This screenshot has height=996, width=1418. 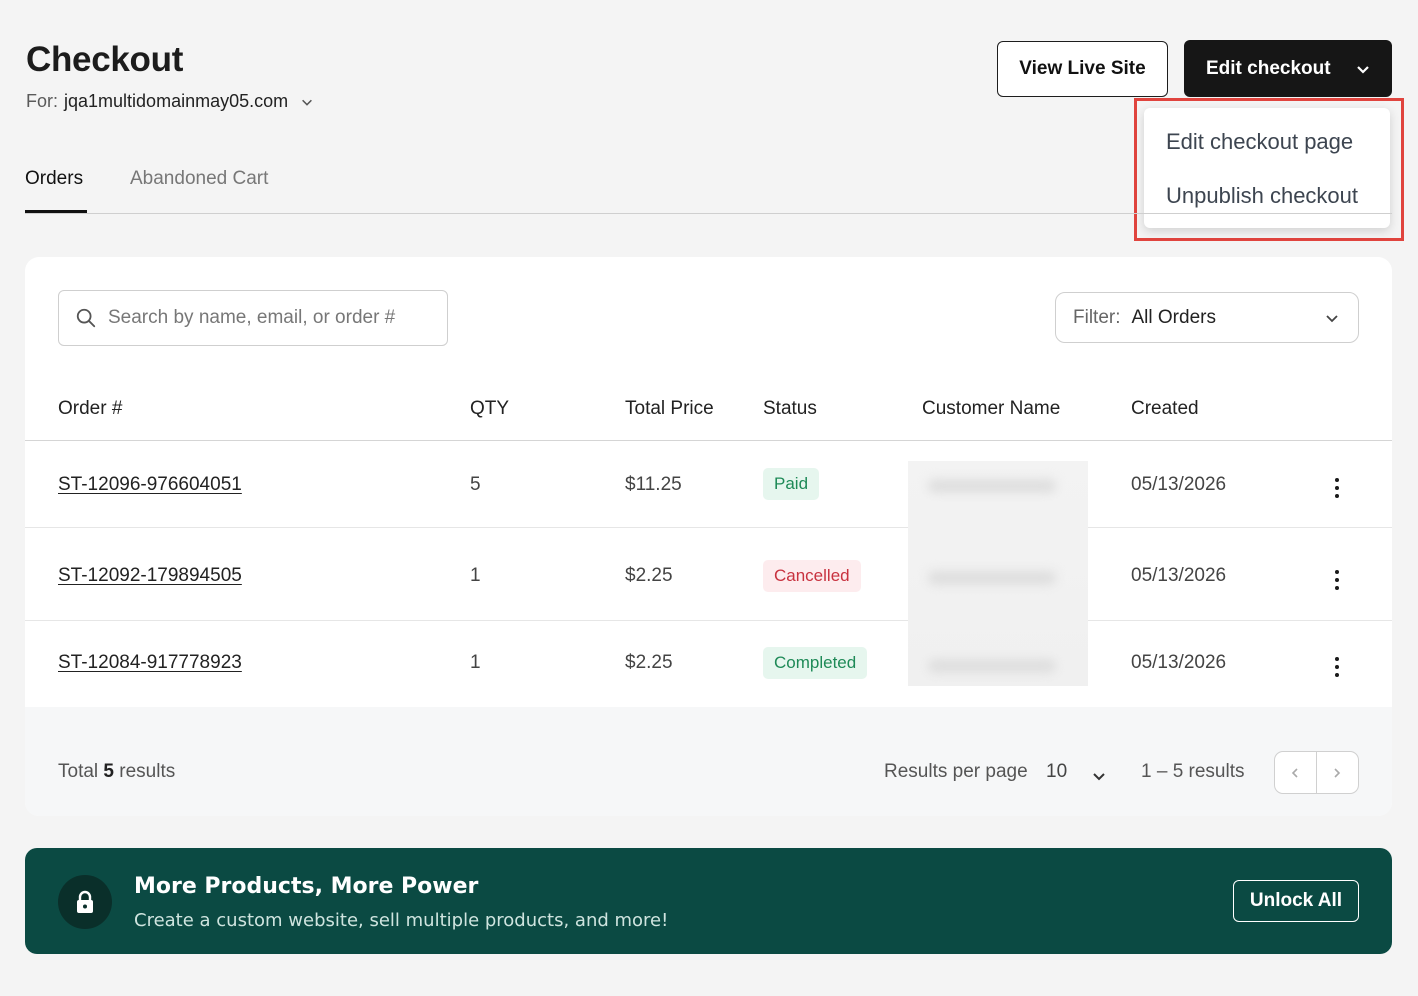 What do you see at coordinates (991, 409) in the screenshot?
I see `column-header-customer-name: Customer Name` at bounding box center [991, 409].